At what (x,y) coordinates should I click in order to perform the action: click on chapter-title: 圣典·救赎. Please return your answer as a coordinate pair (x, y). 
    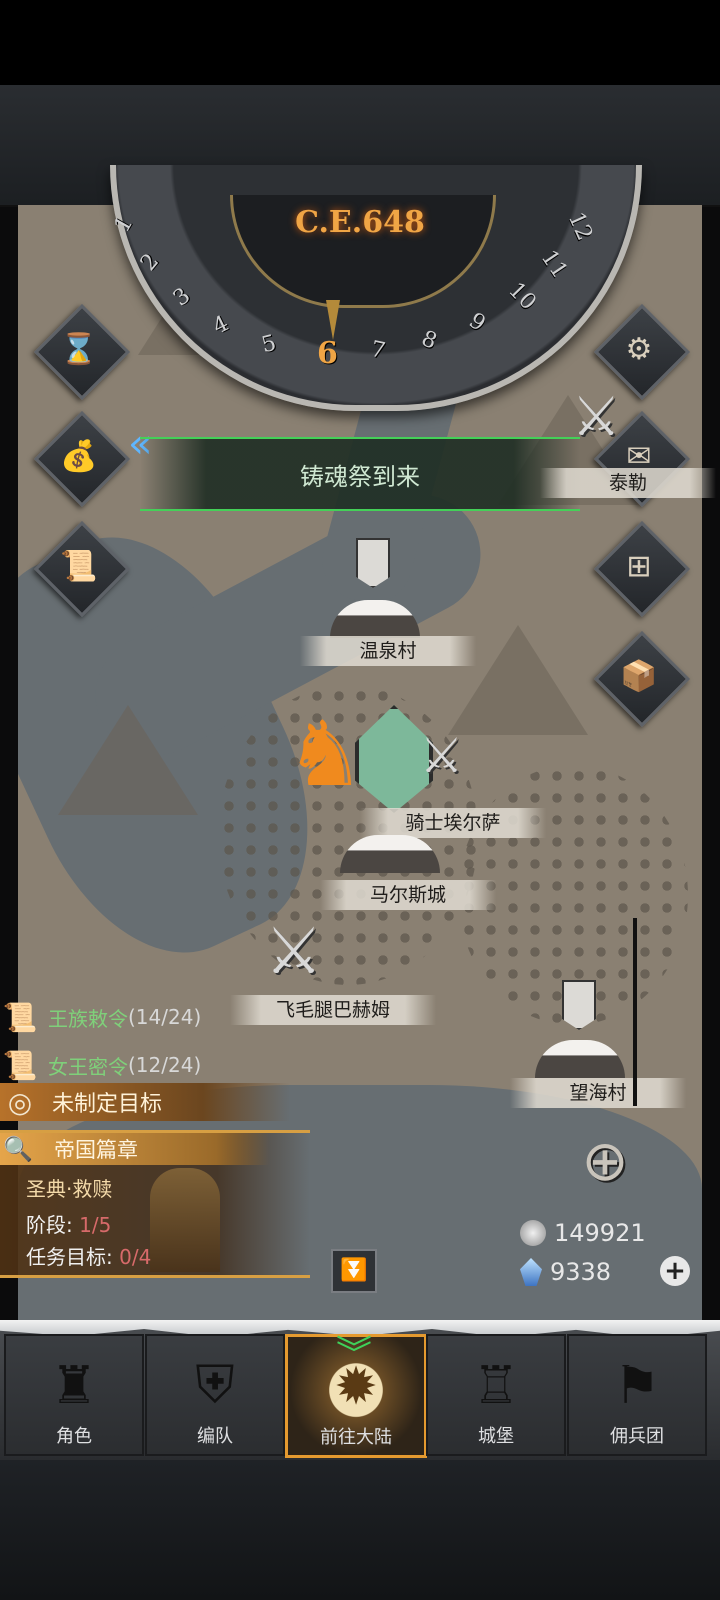
    Looking at the image, I should click on (69, 1189).